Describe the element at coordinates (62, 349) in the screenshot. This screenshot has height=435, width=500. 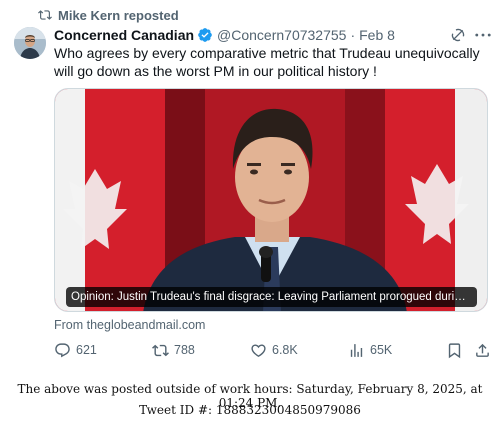
I see `reply-icon` at that location.